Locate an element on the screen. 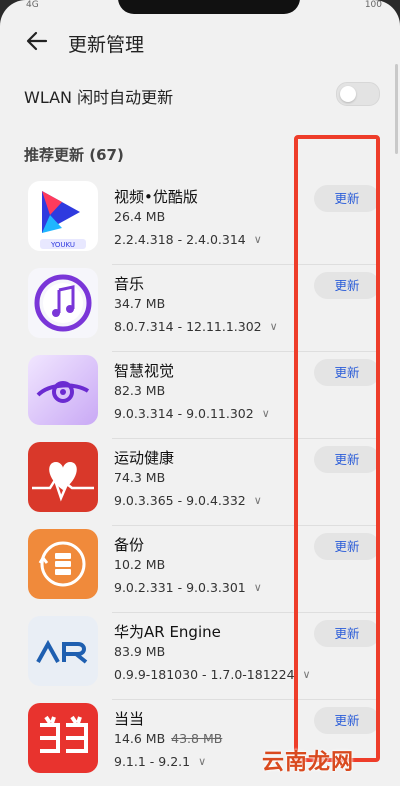  app-size: 82.3 MB is located at coordinates (140, 390).